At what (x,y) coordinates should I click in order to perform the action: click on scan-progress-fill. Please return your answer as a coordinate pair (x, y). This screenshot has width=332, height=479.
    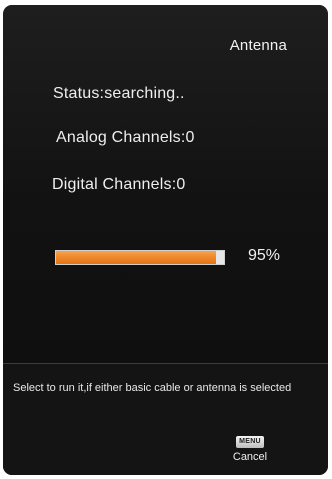
    Looking at the image, I should click on (136, 257).